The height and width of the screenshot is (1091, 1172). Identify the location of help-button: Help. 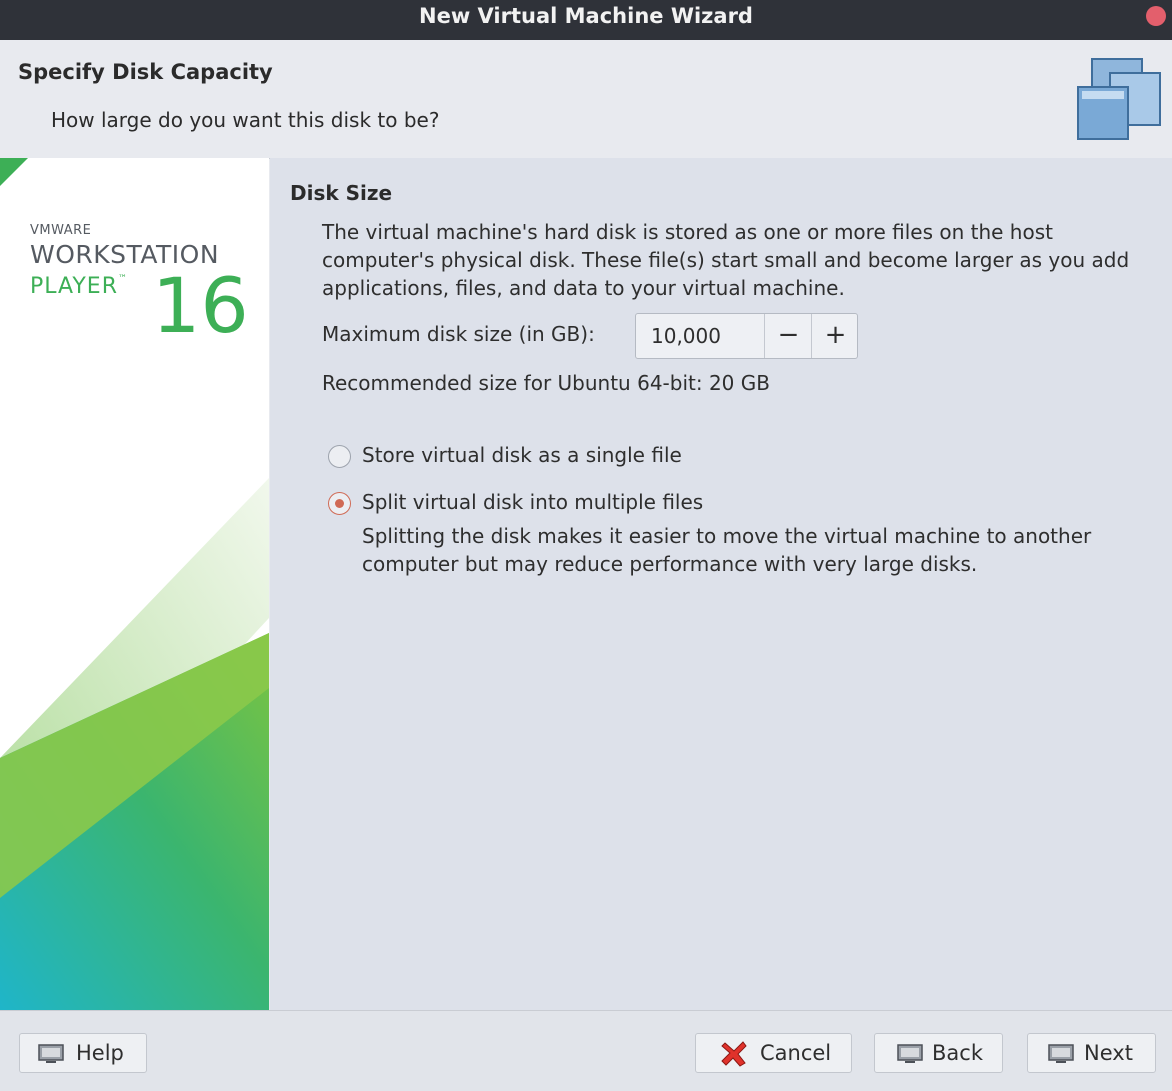
(83, 1053).